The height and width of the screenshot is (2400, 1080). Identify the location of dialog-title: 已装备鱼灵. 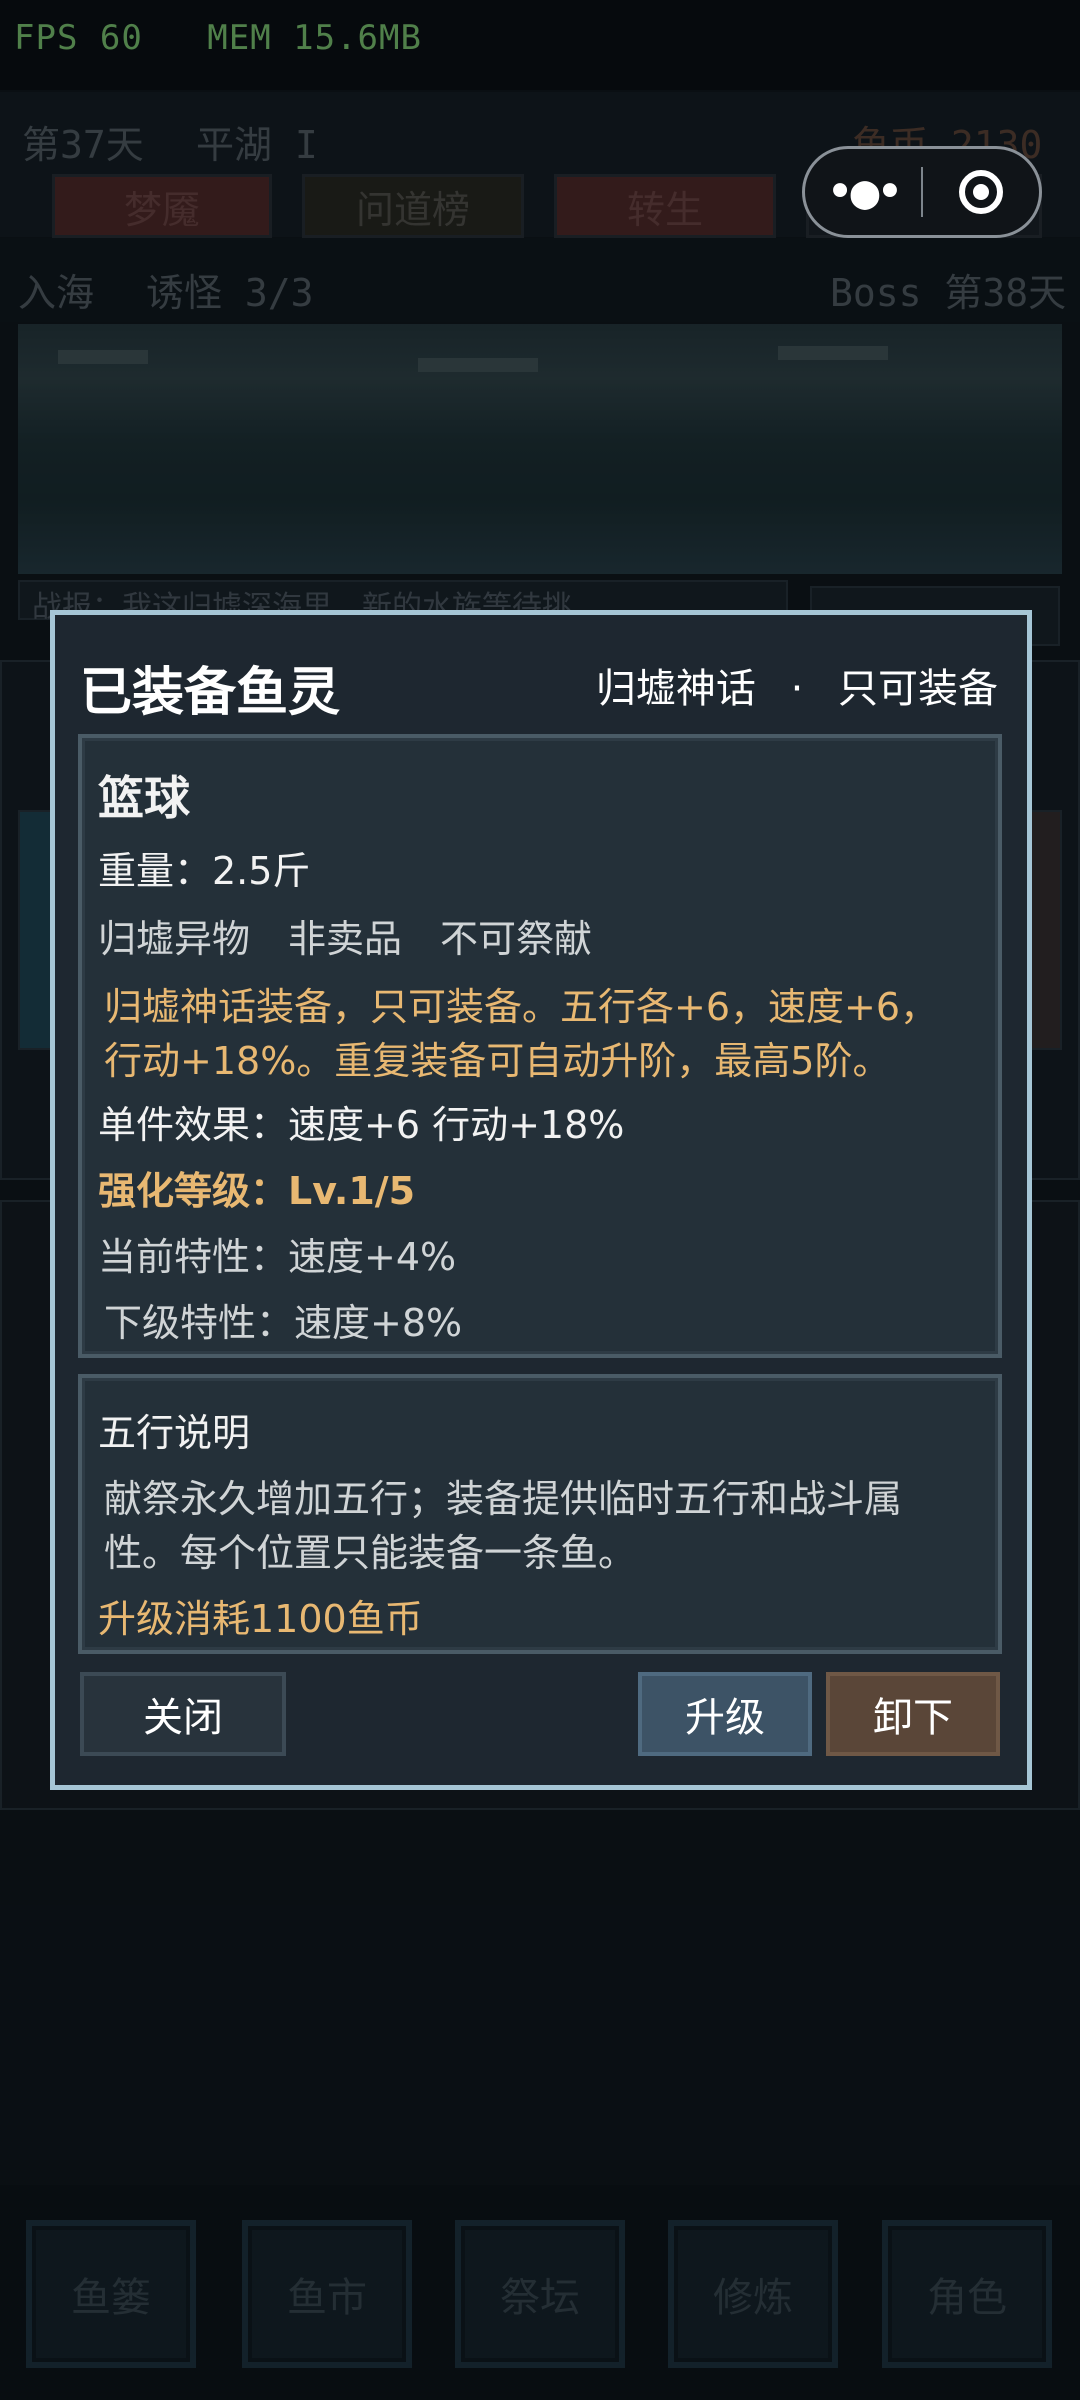
(210, 693).